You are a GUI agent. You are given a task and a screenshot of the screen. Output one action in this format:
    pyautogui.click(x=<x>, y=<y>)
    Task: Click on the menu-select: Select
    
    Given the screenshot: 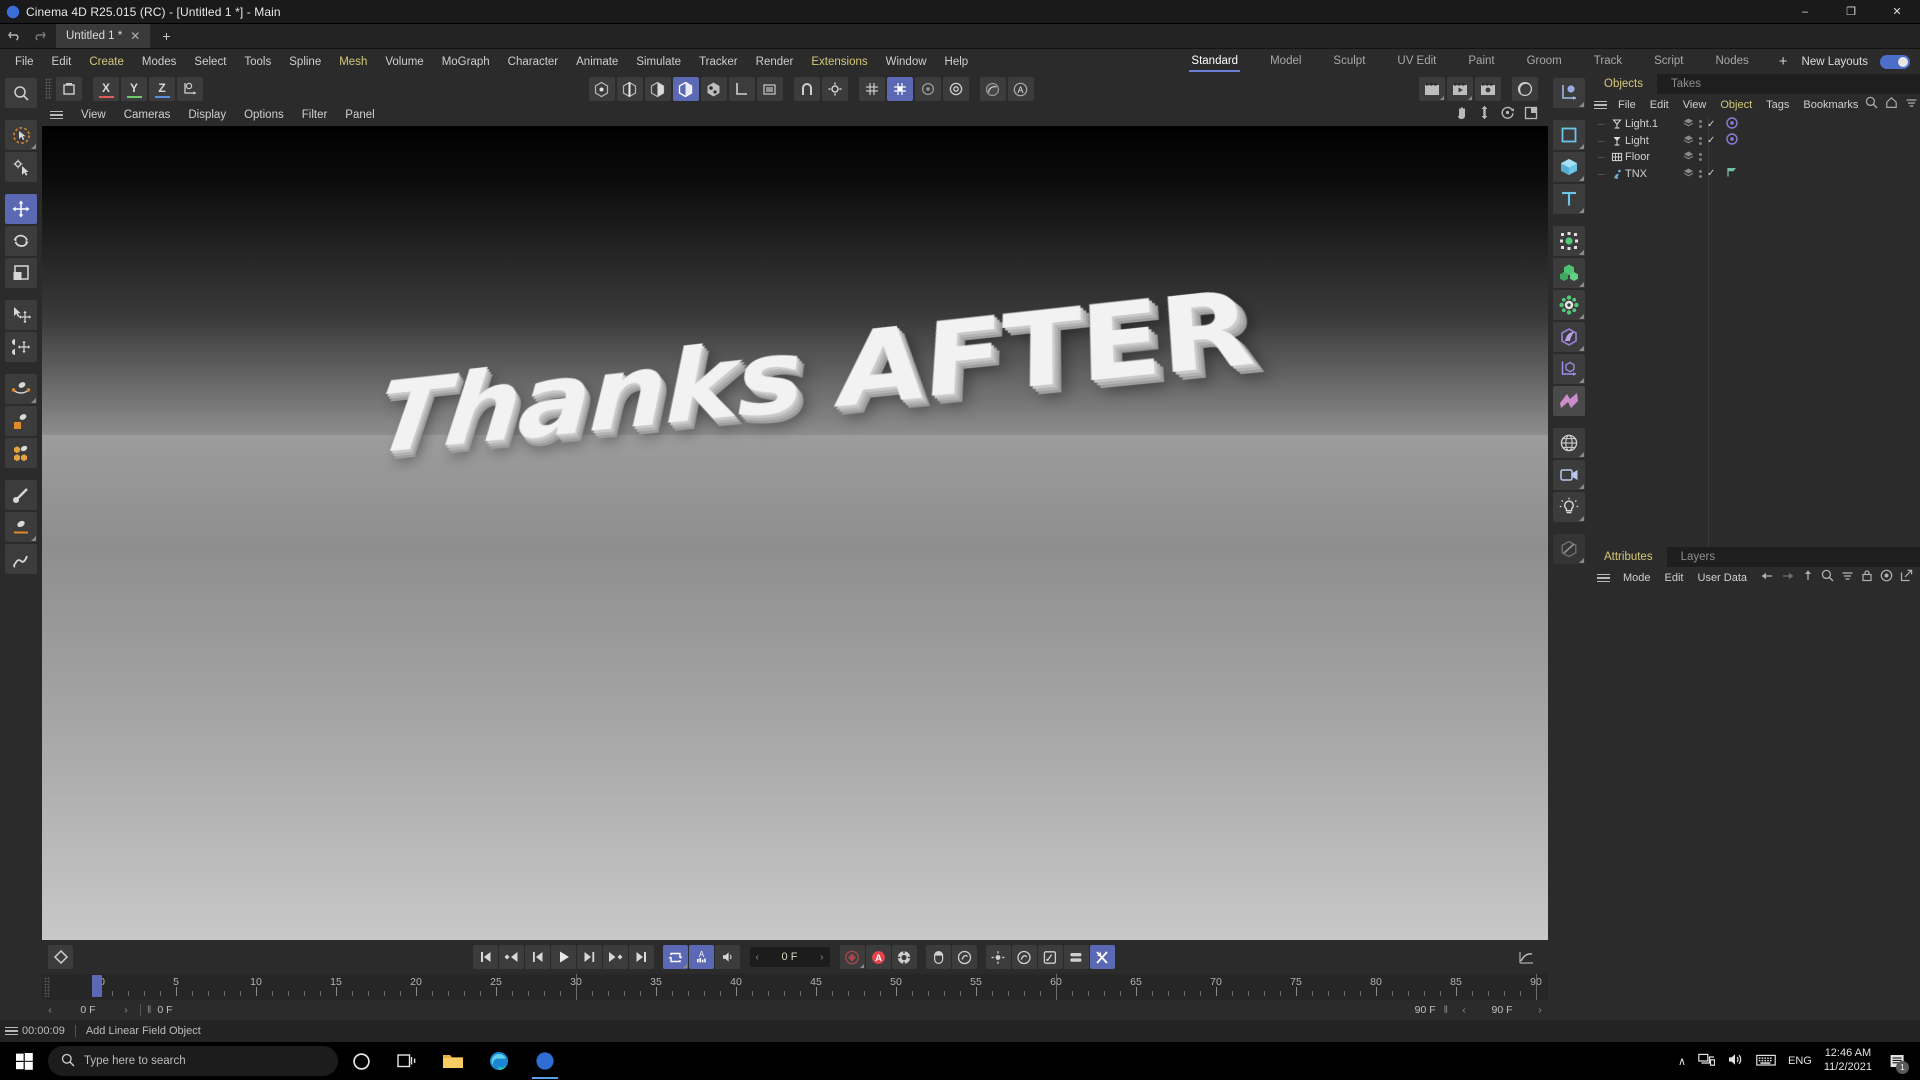 What is the action you would take?
    pyautogui.click(x=210, y=62)
    